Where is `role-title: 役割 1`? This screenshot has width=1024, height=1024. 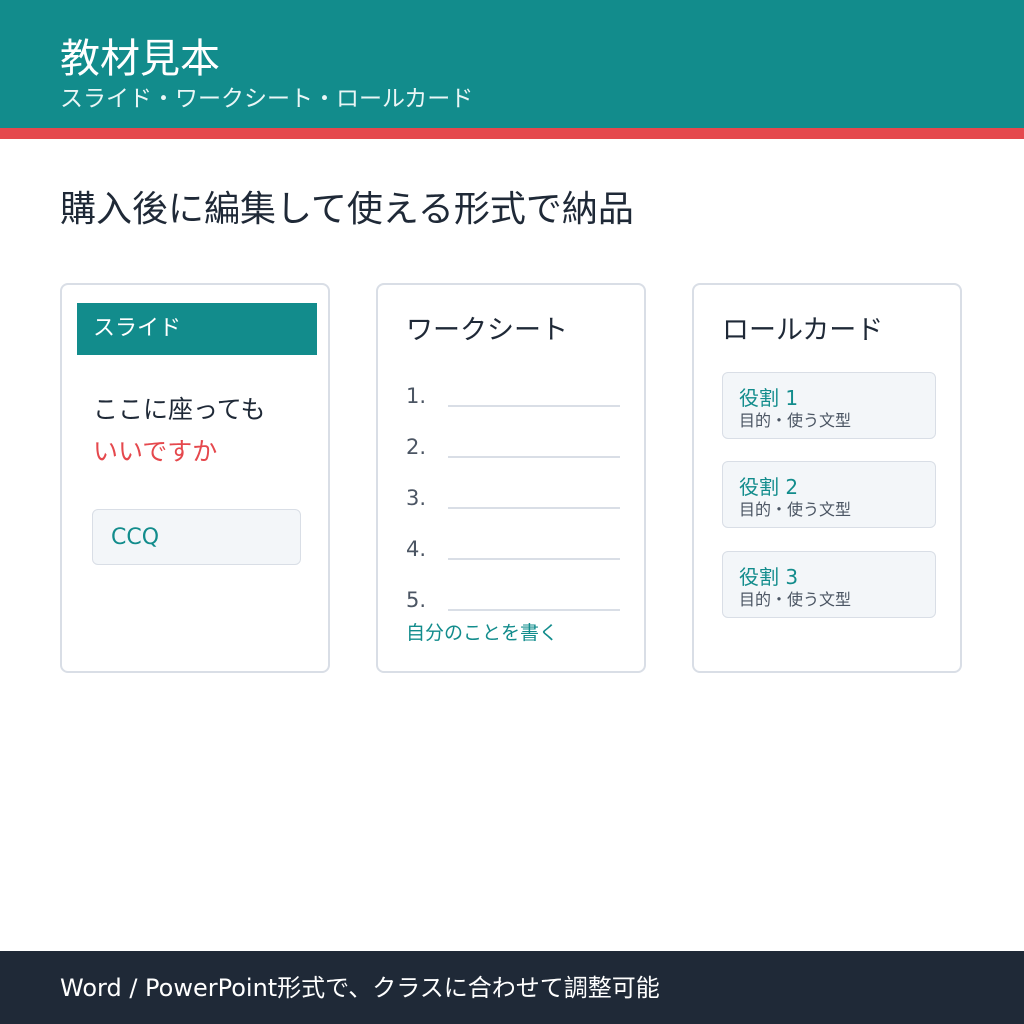
role-title: 役割 1 is located at coordinates (769, 398).